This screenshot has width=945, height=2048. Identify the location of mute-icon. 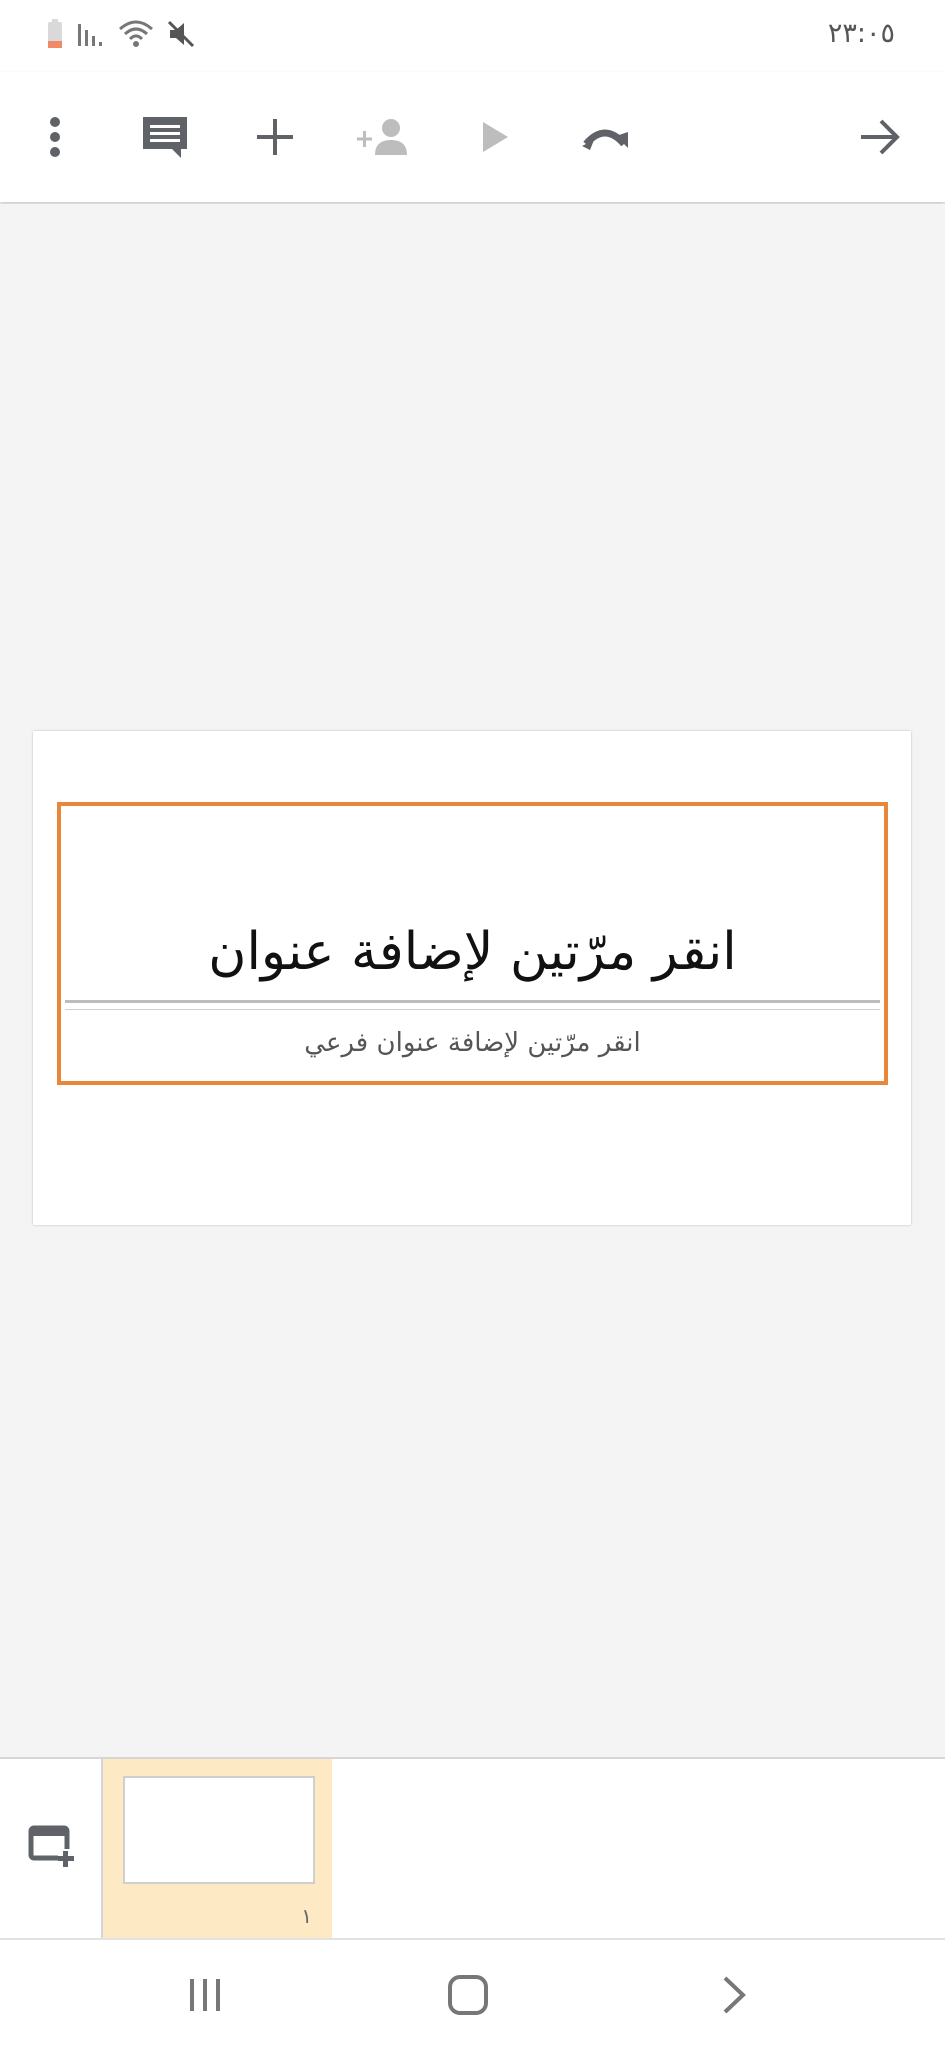
(181, 36).